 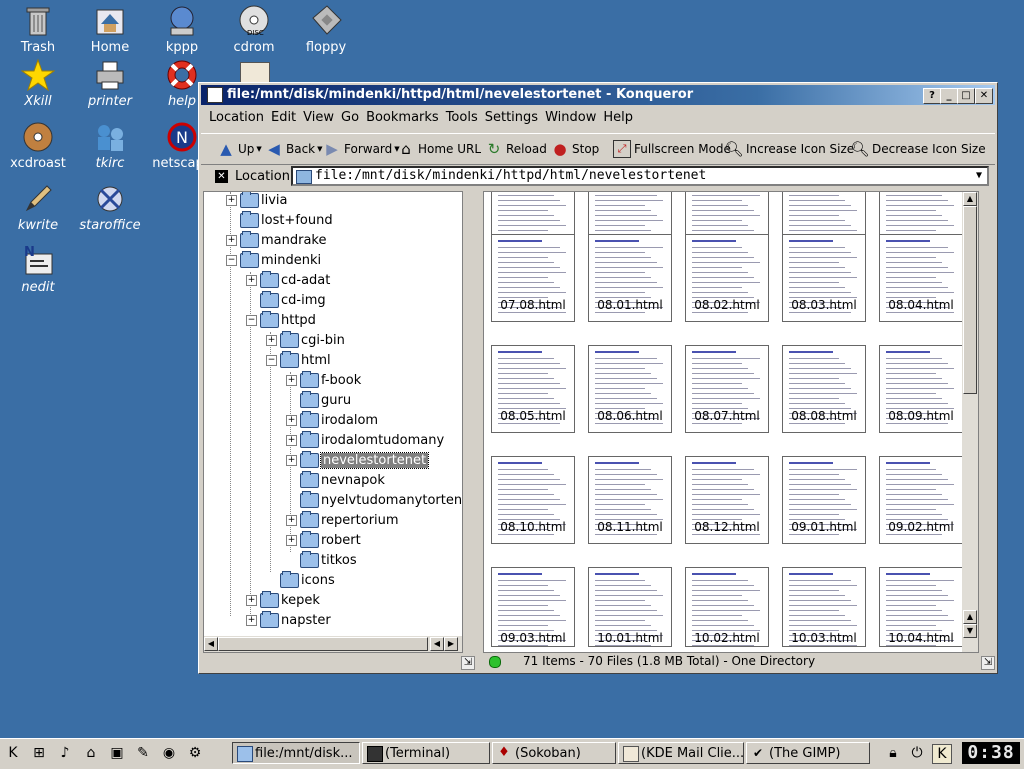 What do you see at coordinates (342, 520) in the screenshot?
I see `tree-item: + repertorium` at bounding box center [342, 520].